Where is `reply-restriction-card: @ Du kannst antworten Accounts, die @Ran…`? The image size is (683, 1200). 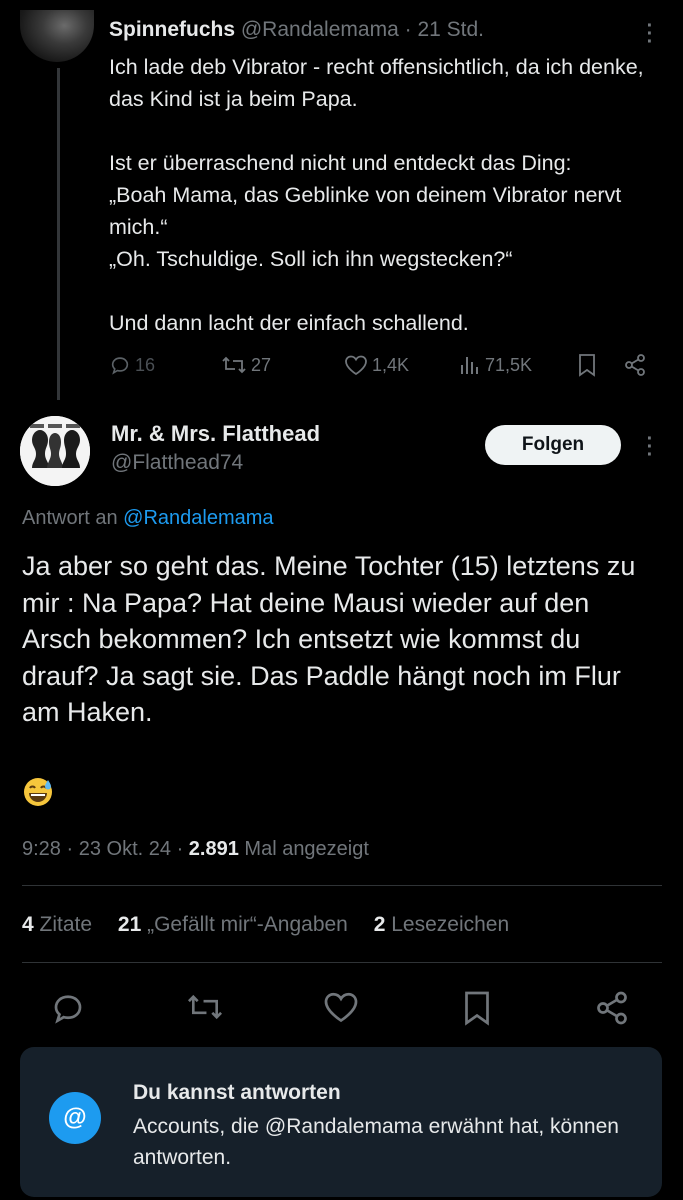 reply-restriction-card: @ Du kannst antworten Accounts, die @Ran… is located at coordinates (341, 1122).